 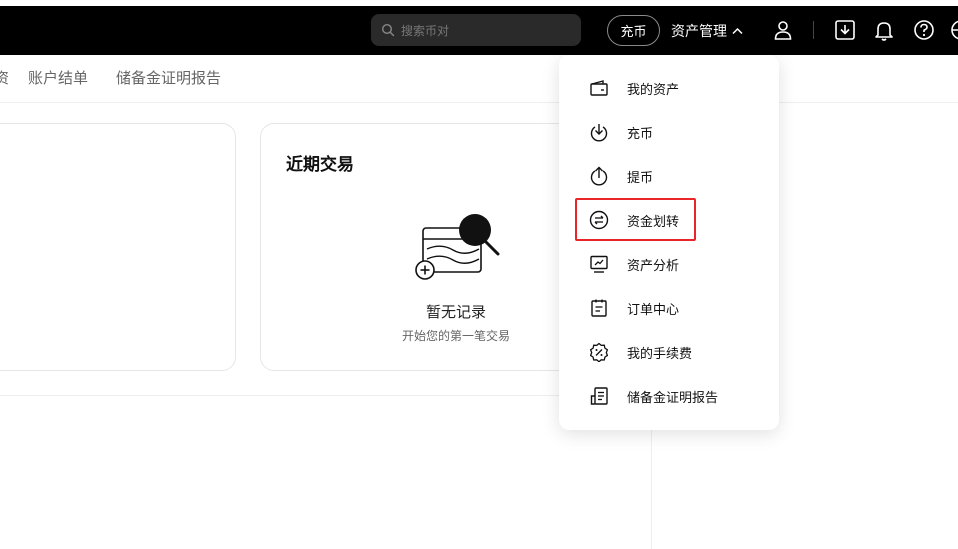 I want to click on menu-item-label: 我的手续费, so click(x=660, y=354).